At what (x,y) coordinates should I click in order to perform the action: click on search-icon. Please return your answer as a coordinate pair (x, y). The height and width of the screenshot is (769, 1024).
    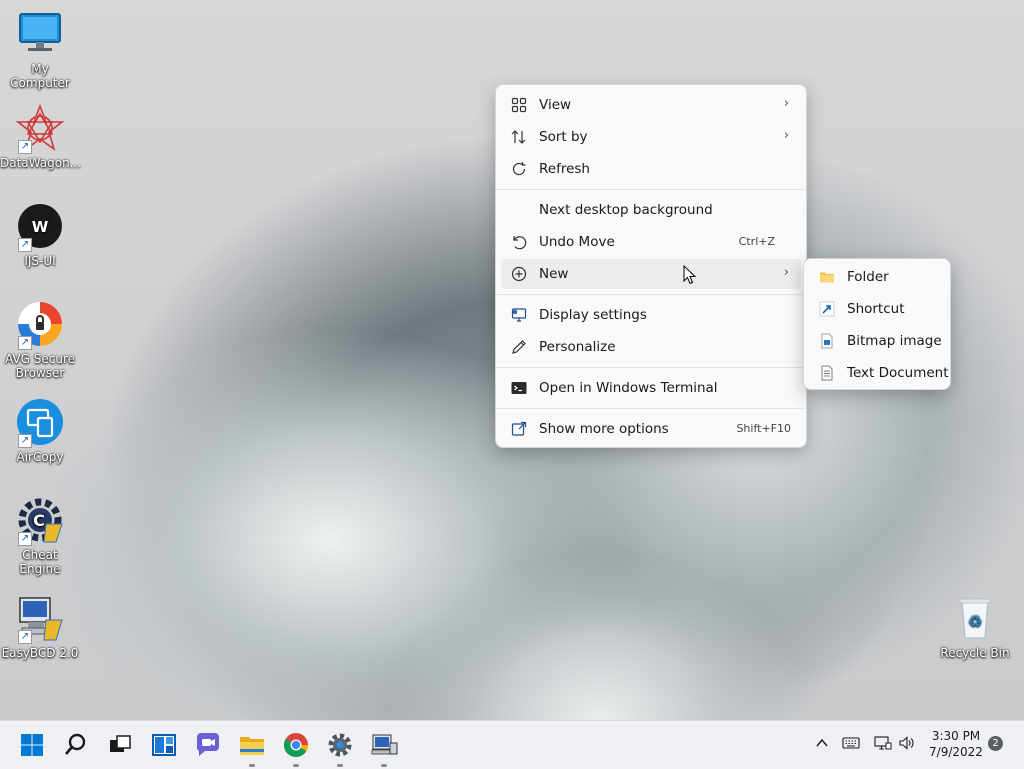
    Looking at the image, I should click on (75, 744).